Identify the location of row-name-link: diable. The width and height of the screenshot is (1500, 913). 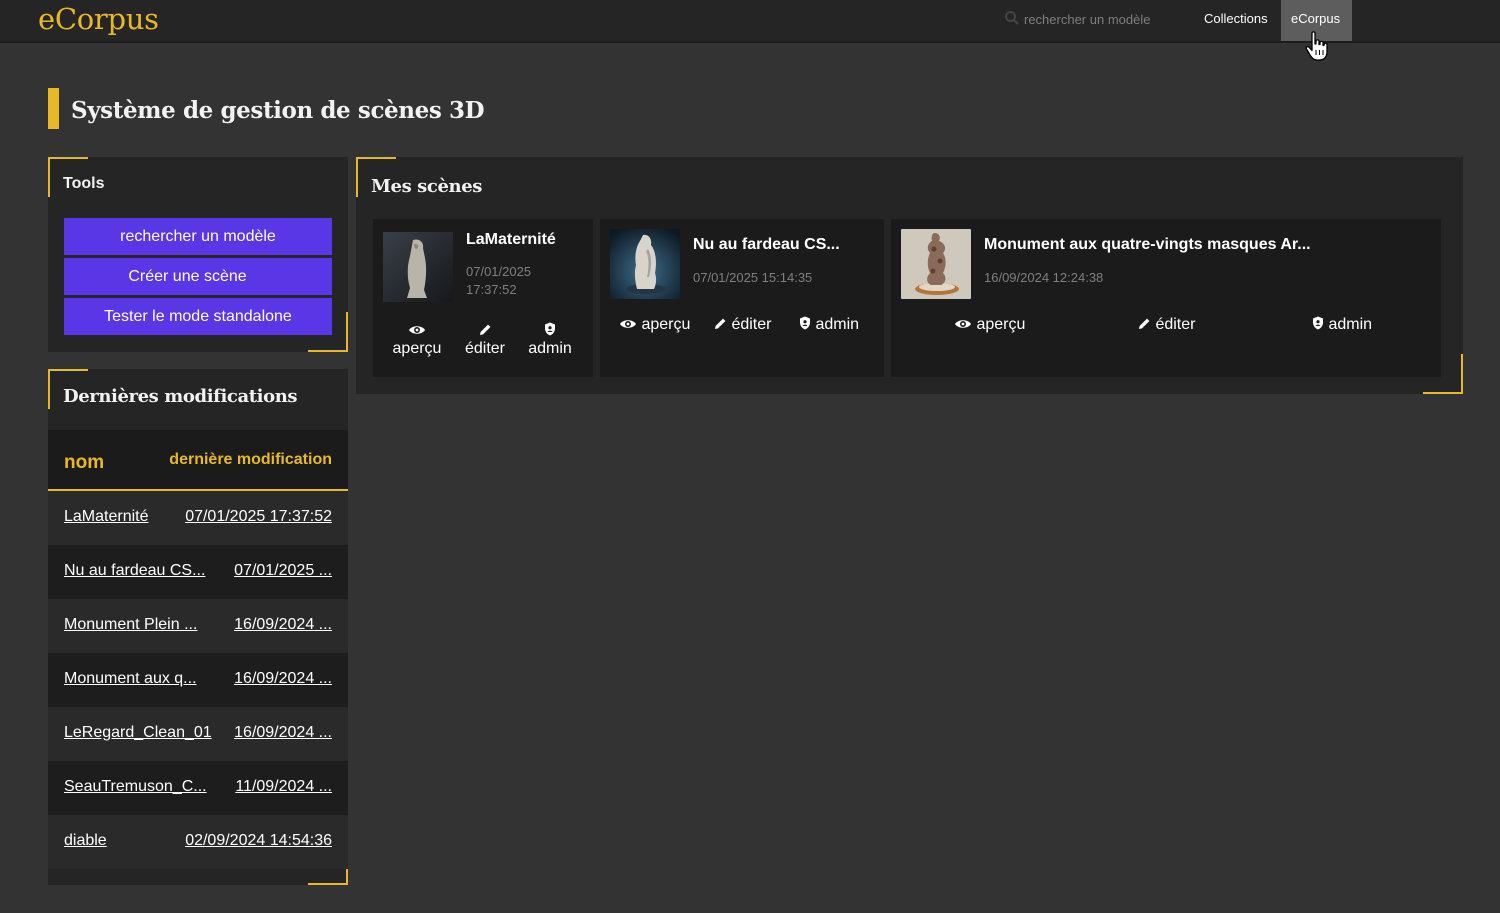
(85, 841).